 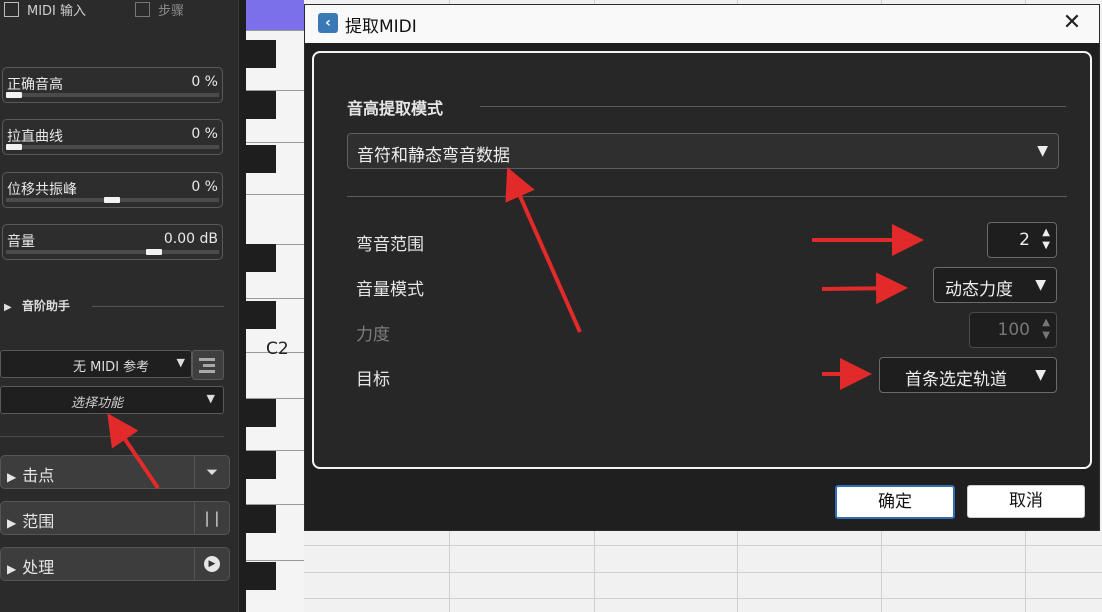 I want to click on bend-range-value: 2, so click(x=1024, y=240).